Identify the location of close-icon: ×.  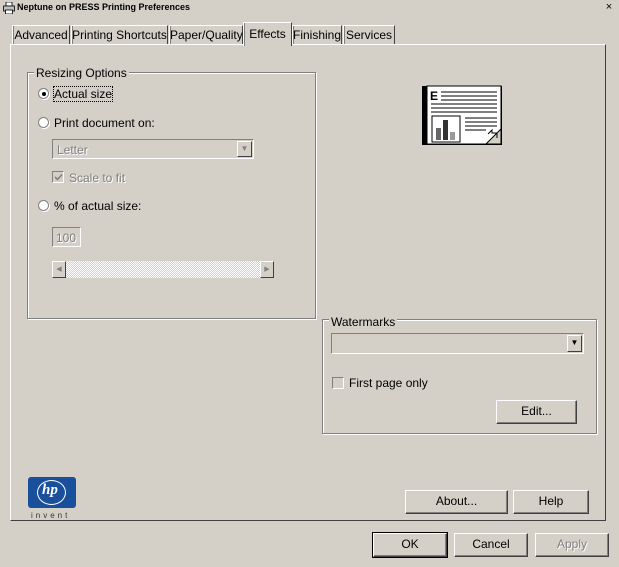
(609, 8).